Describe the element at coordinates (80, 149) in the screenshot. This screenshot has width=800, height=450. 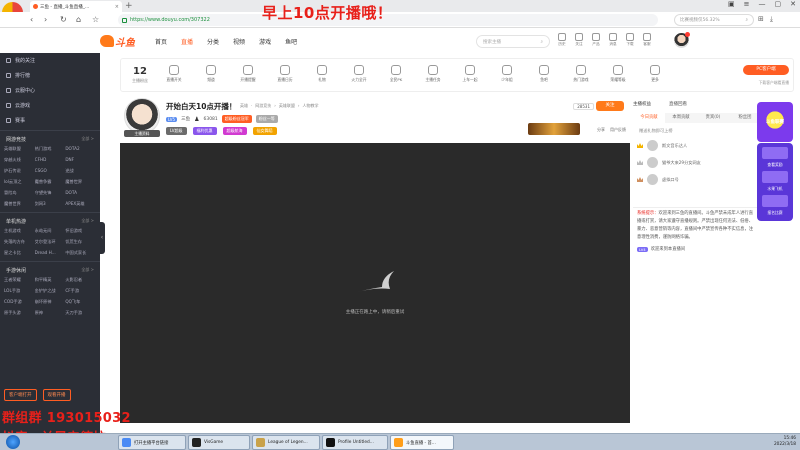
I see `sidebar-category-link: DOTA2` at that location.